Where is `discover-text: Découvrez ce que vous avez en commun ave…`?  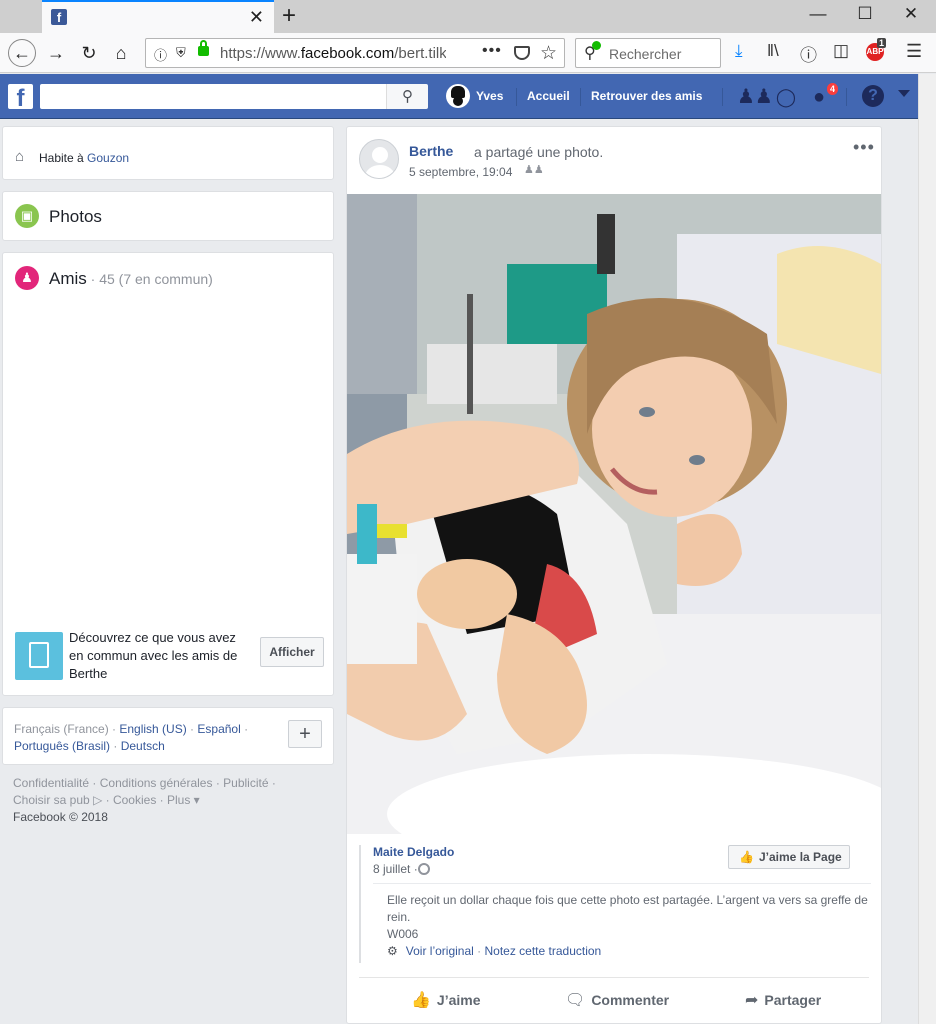 discover-text: Découvrez ce que vous avez en commun ave… is located at coordinates (153, 655).